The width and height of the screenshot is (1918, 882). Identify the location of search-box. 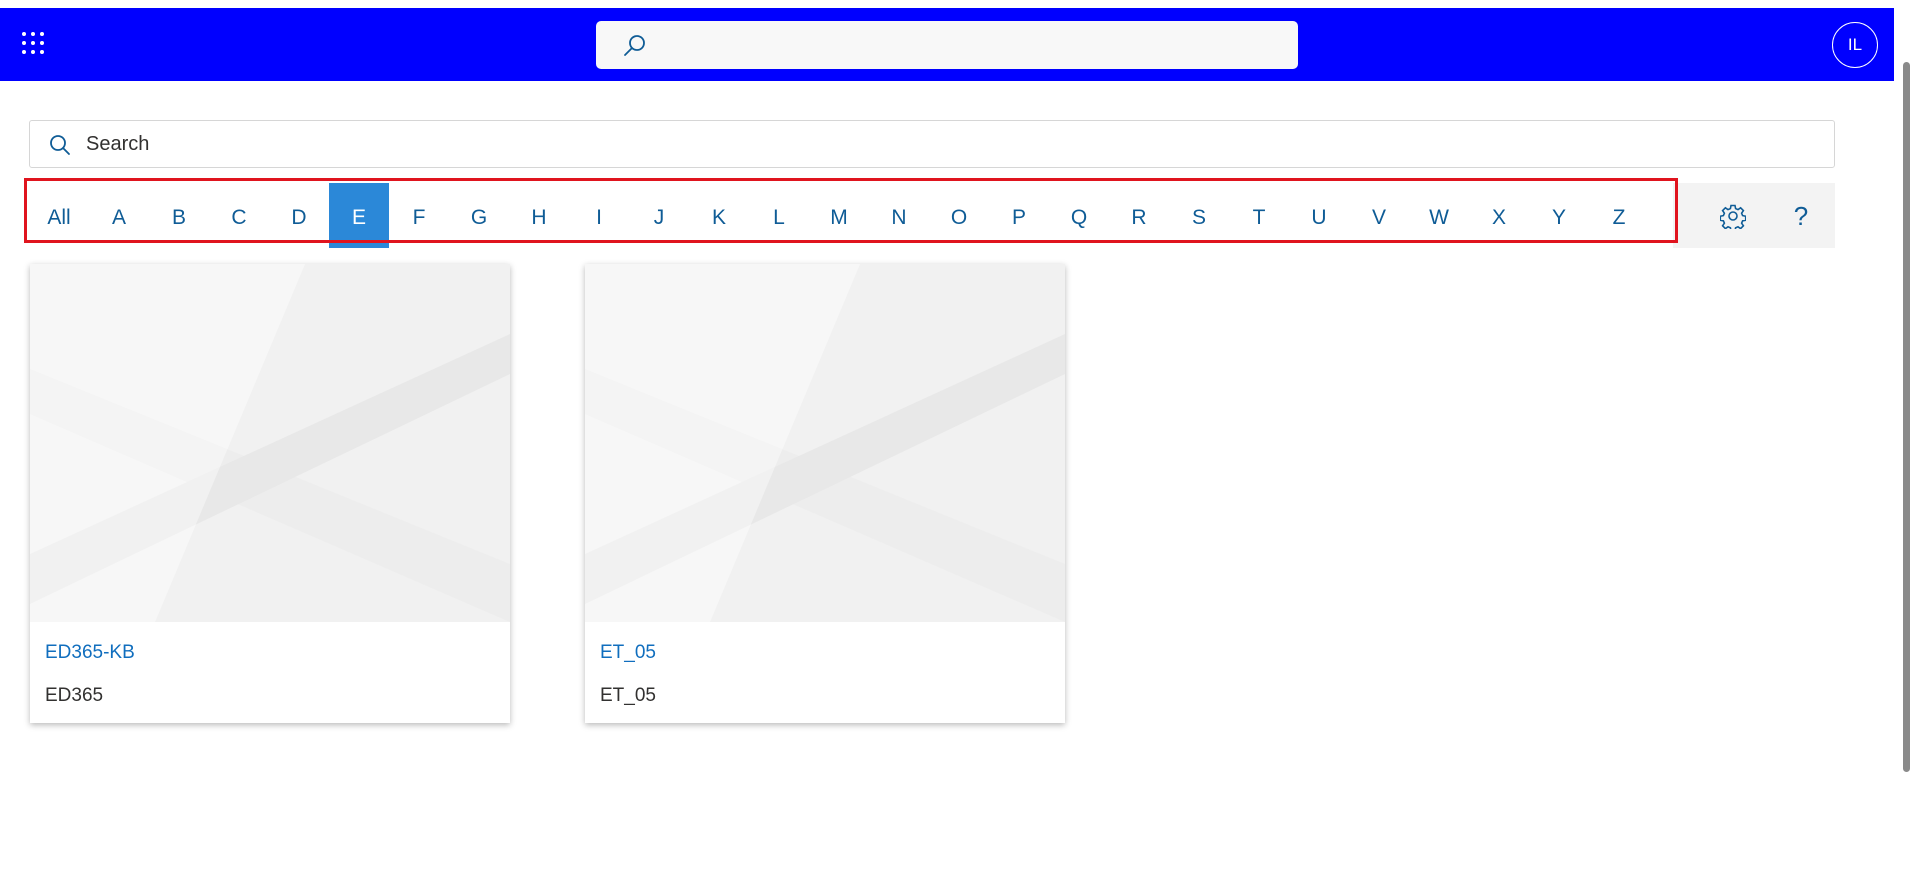
(932, 144).